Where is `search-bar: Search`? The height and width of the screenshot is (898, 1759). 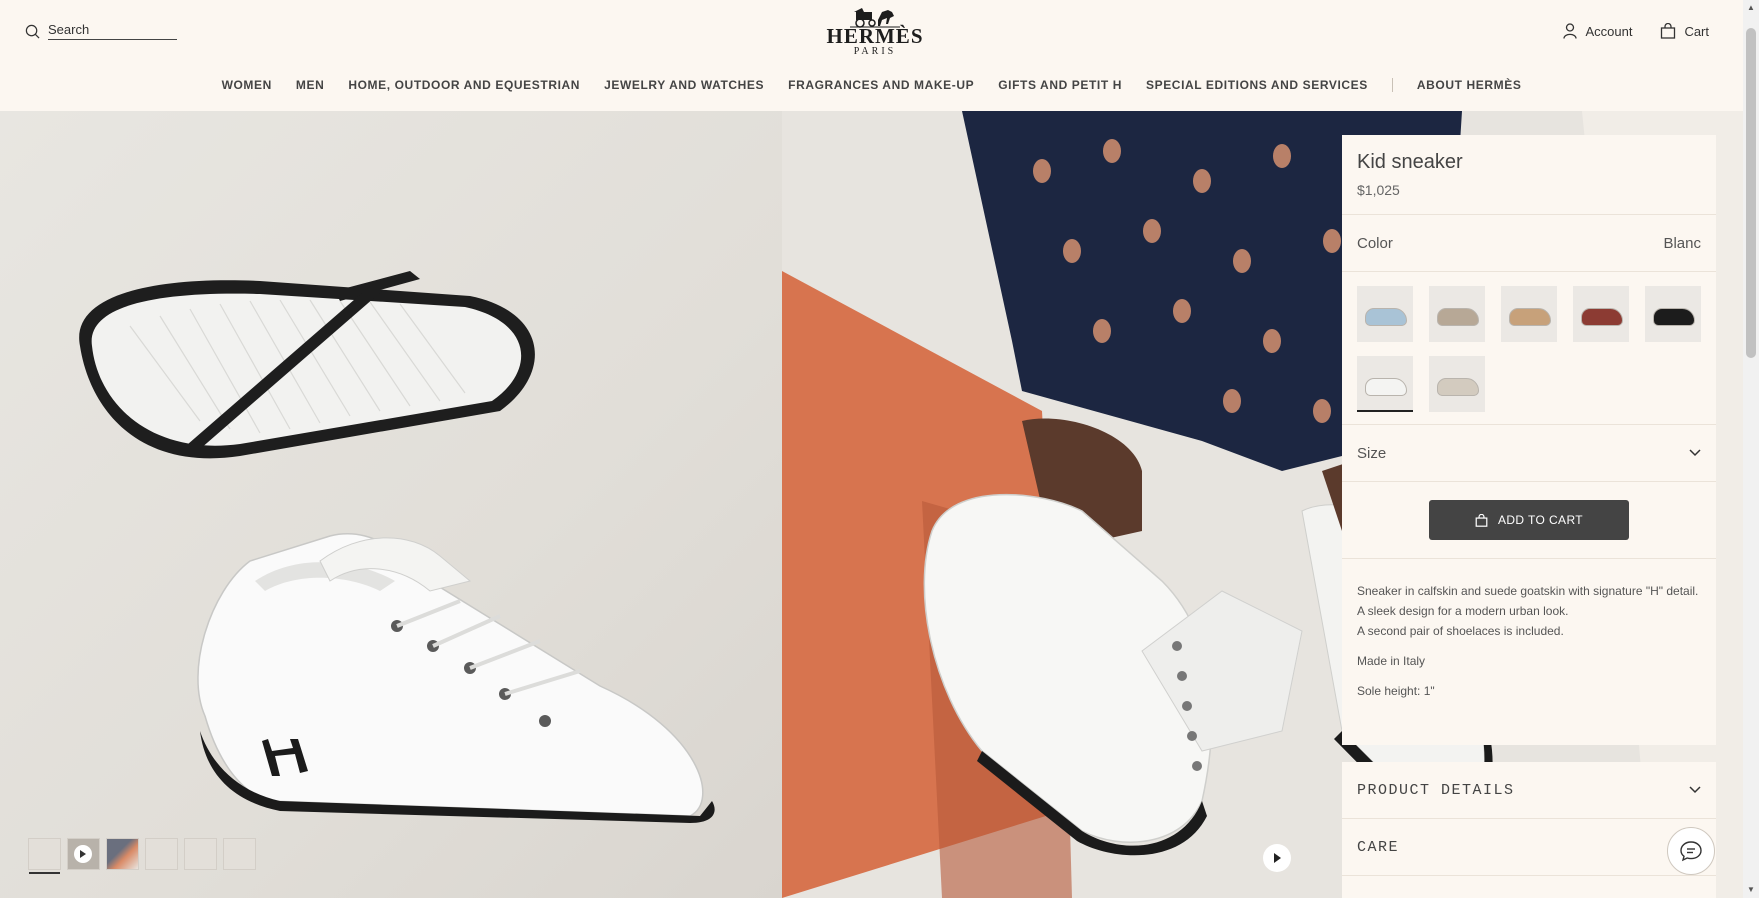
search-bar: Search is located at coordinates (101, 31).